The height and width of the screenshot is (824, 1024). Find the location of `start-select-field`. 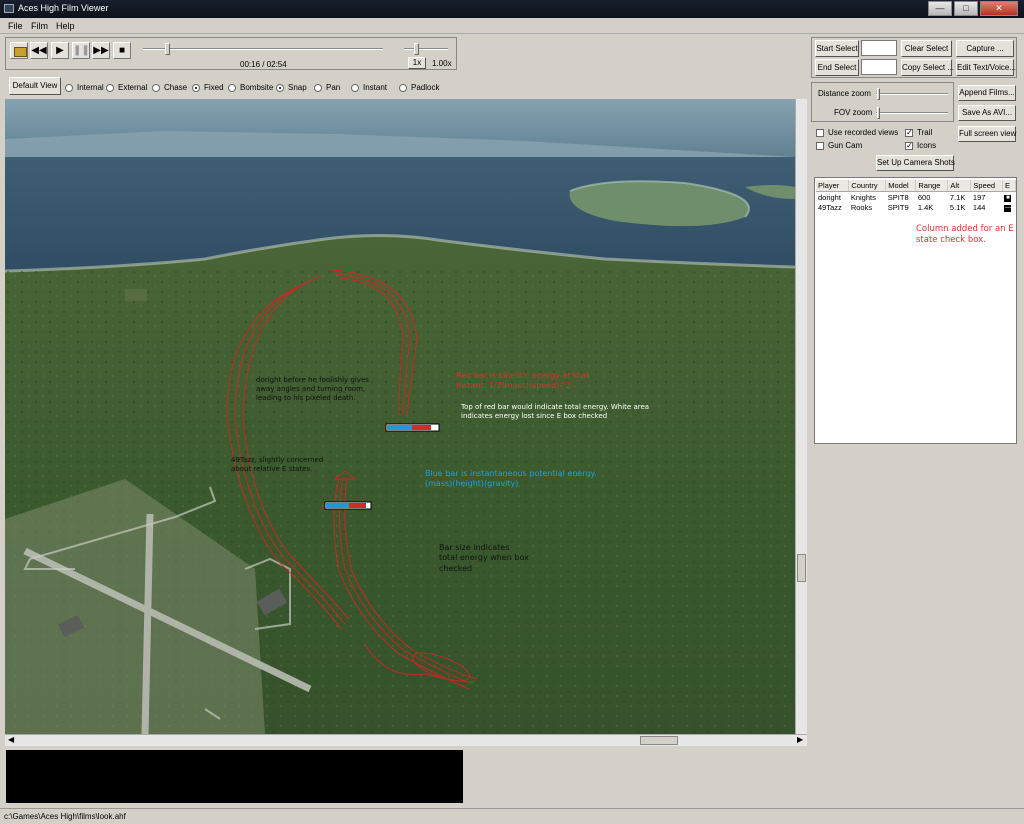

start-select-field is located at coordinates (879, 48).